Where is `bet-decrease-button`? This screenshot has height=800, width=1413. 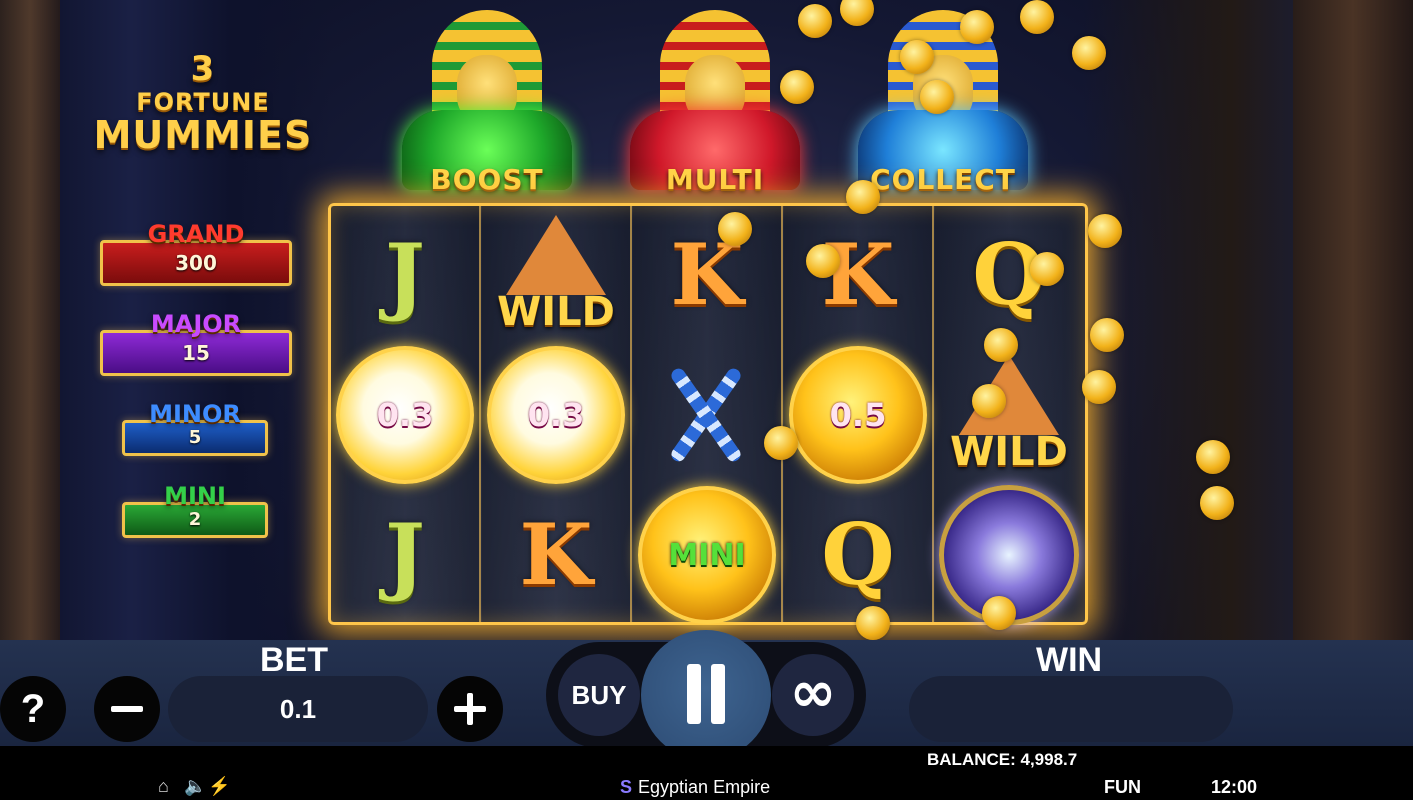 bet-decrease-button is located at coordinates (127, 709).